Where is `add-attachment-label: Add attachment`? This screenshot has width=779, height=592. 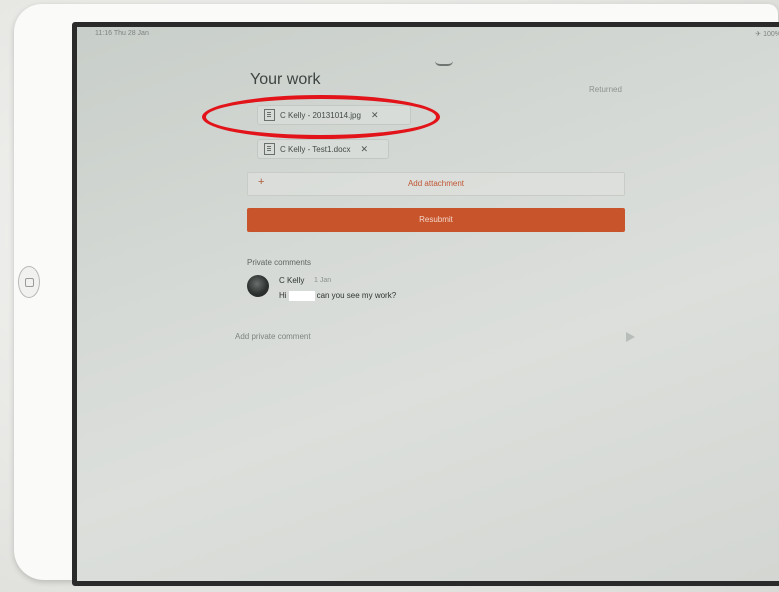 add-attachment-label: Add attachment is located at coordinates (436, 183).